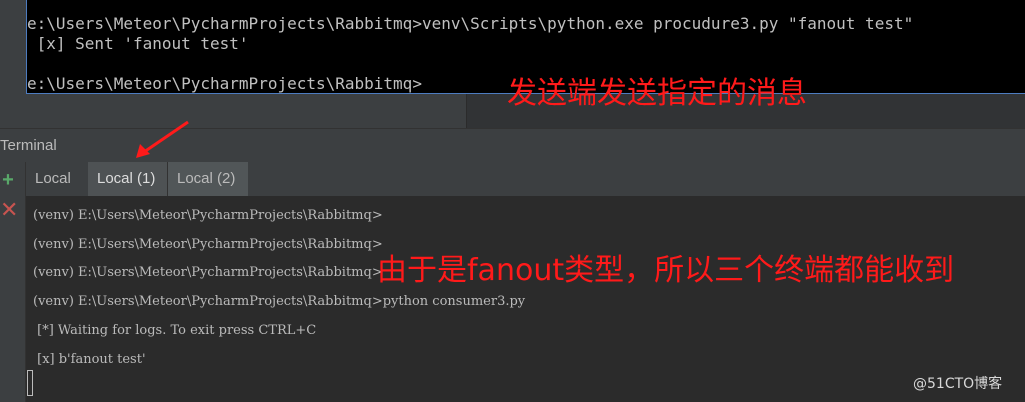  I want to click on terminal-cursor, so click(30, 383).